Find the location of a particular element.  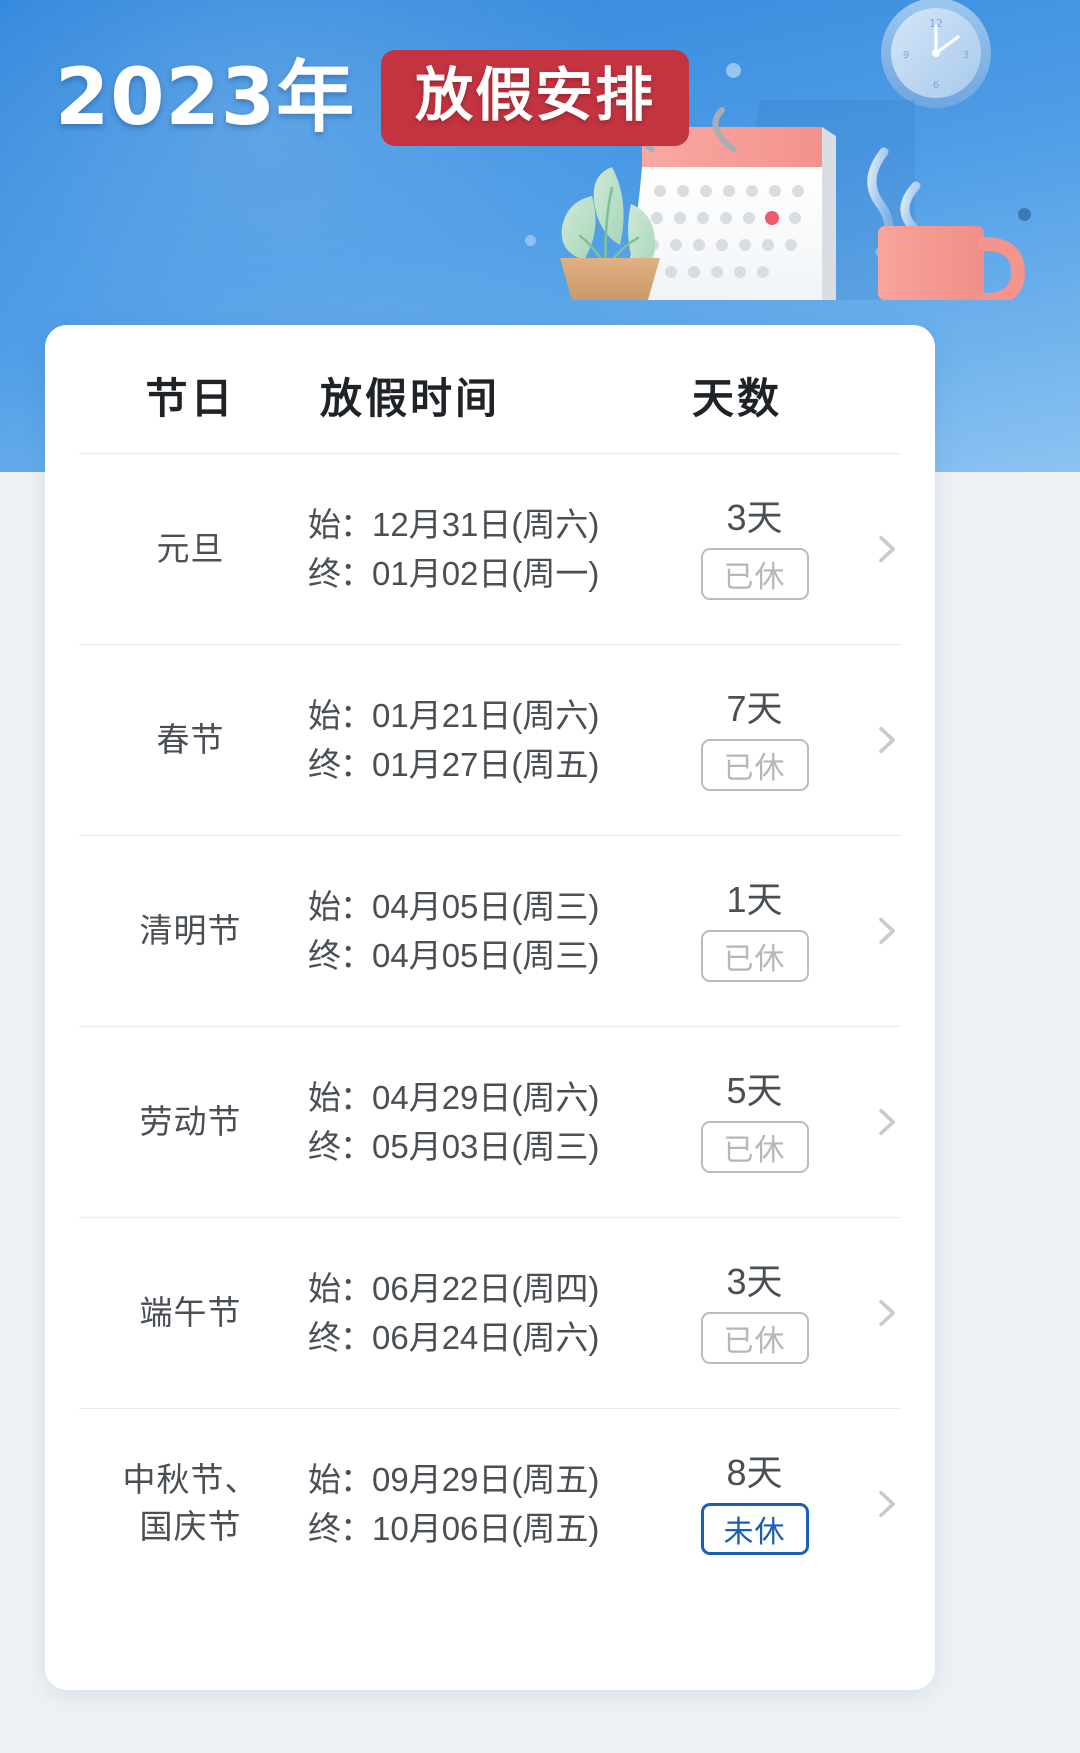

holiday-end-line: 终：04月05日(周三) is located at coordinates (488, 956).